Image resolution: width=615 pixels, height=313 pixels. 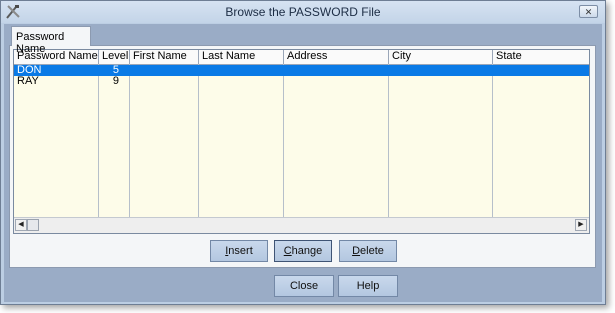 I want to click on cell-level: 9, so click(x=115, y=81).